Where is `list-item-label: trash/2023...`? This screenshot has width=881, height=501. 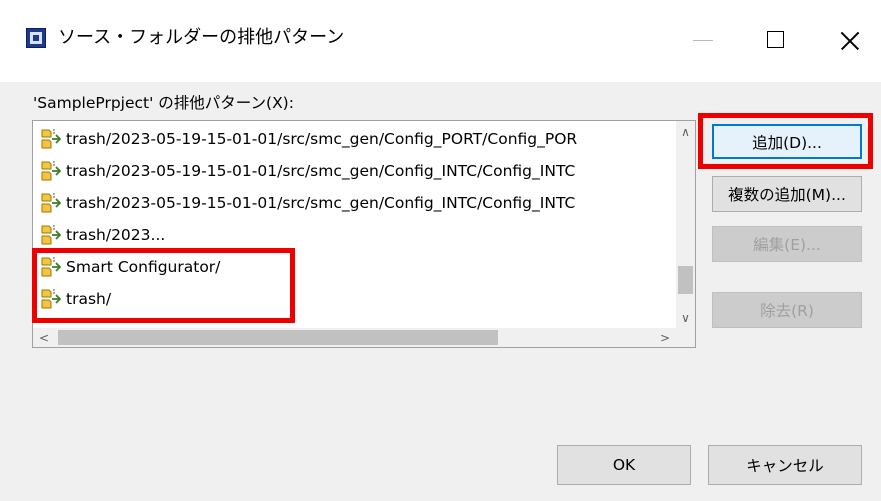
list-item-label: trash/2023... is located at coordinates (116, 235).